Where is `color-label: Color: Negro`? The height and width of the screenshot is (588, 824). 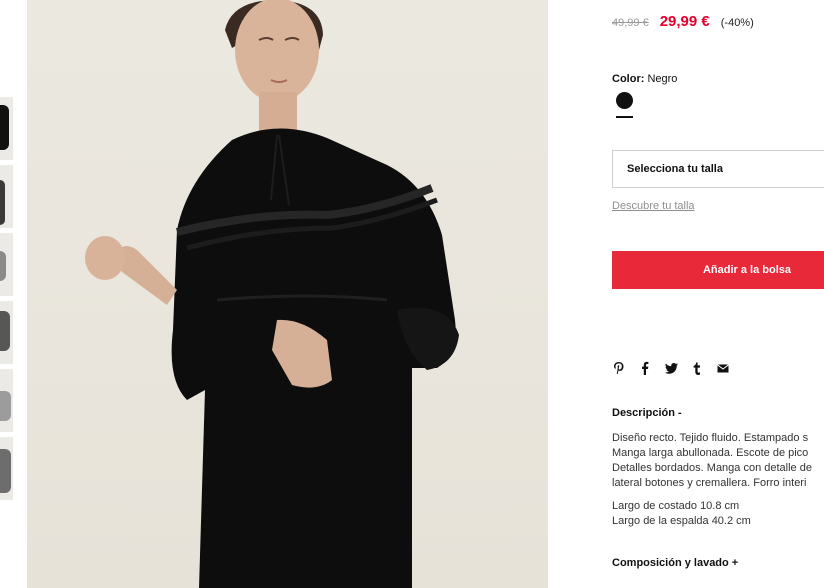
color-label: Color: Negro is located at coordinates (644, 79).